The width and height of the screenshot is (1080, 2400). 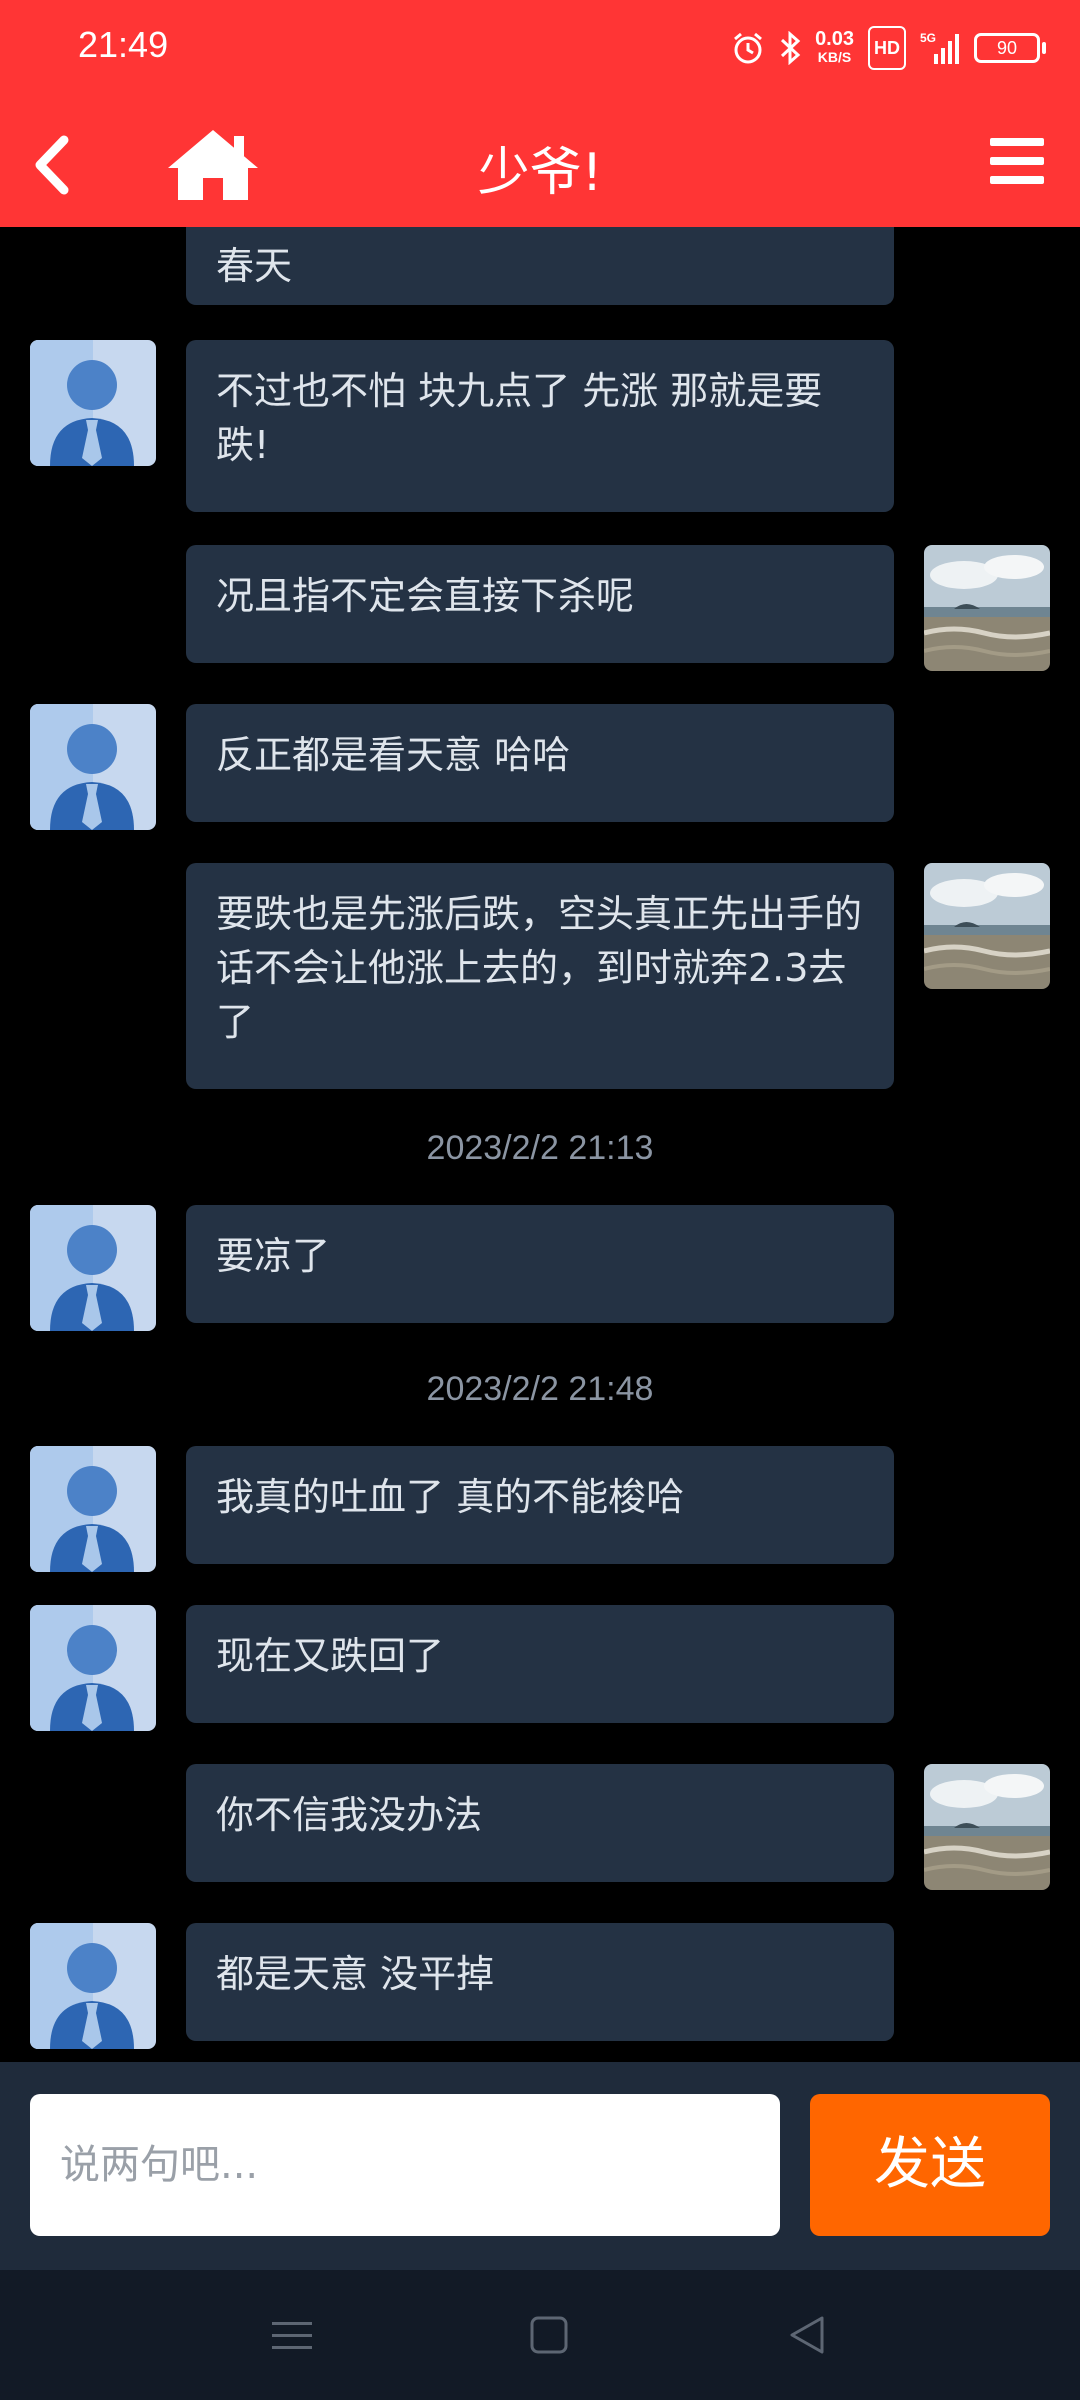 I want to click on recents-menu-icon, so click(x=292, y=2335).